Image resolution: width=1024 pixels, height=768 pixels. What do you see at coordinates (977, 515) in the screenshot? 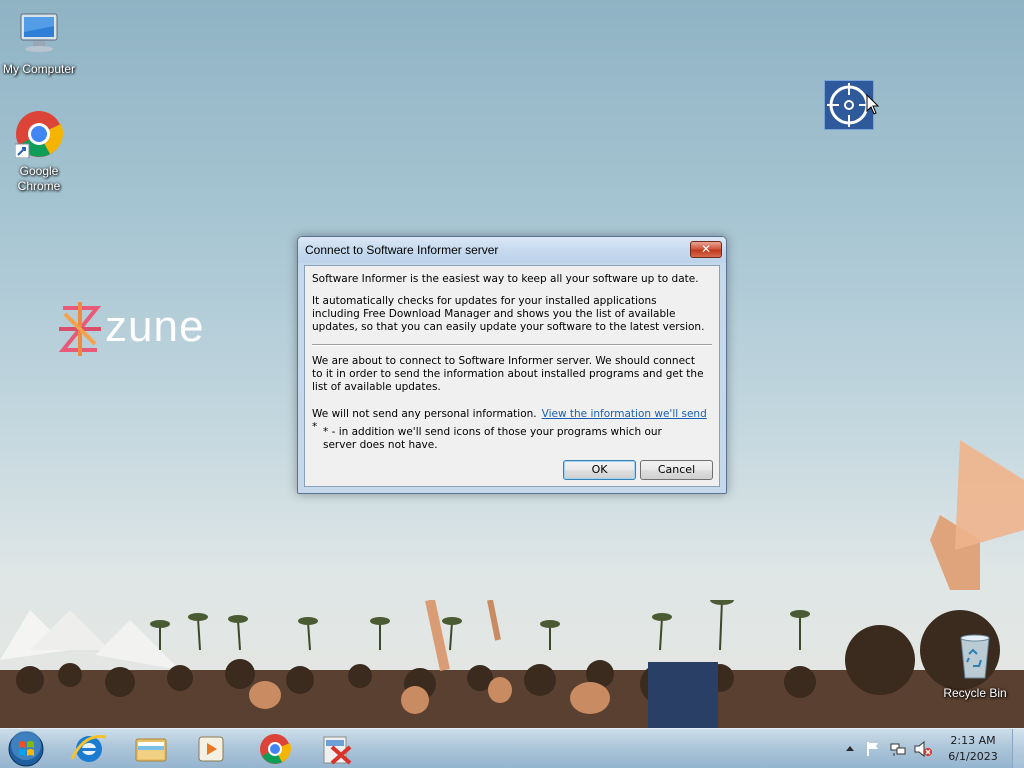
I see `wallpaper-hand` at bounding box center [977, 515].